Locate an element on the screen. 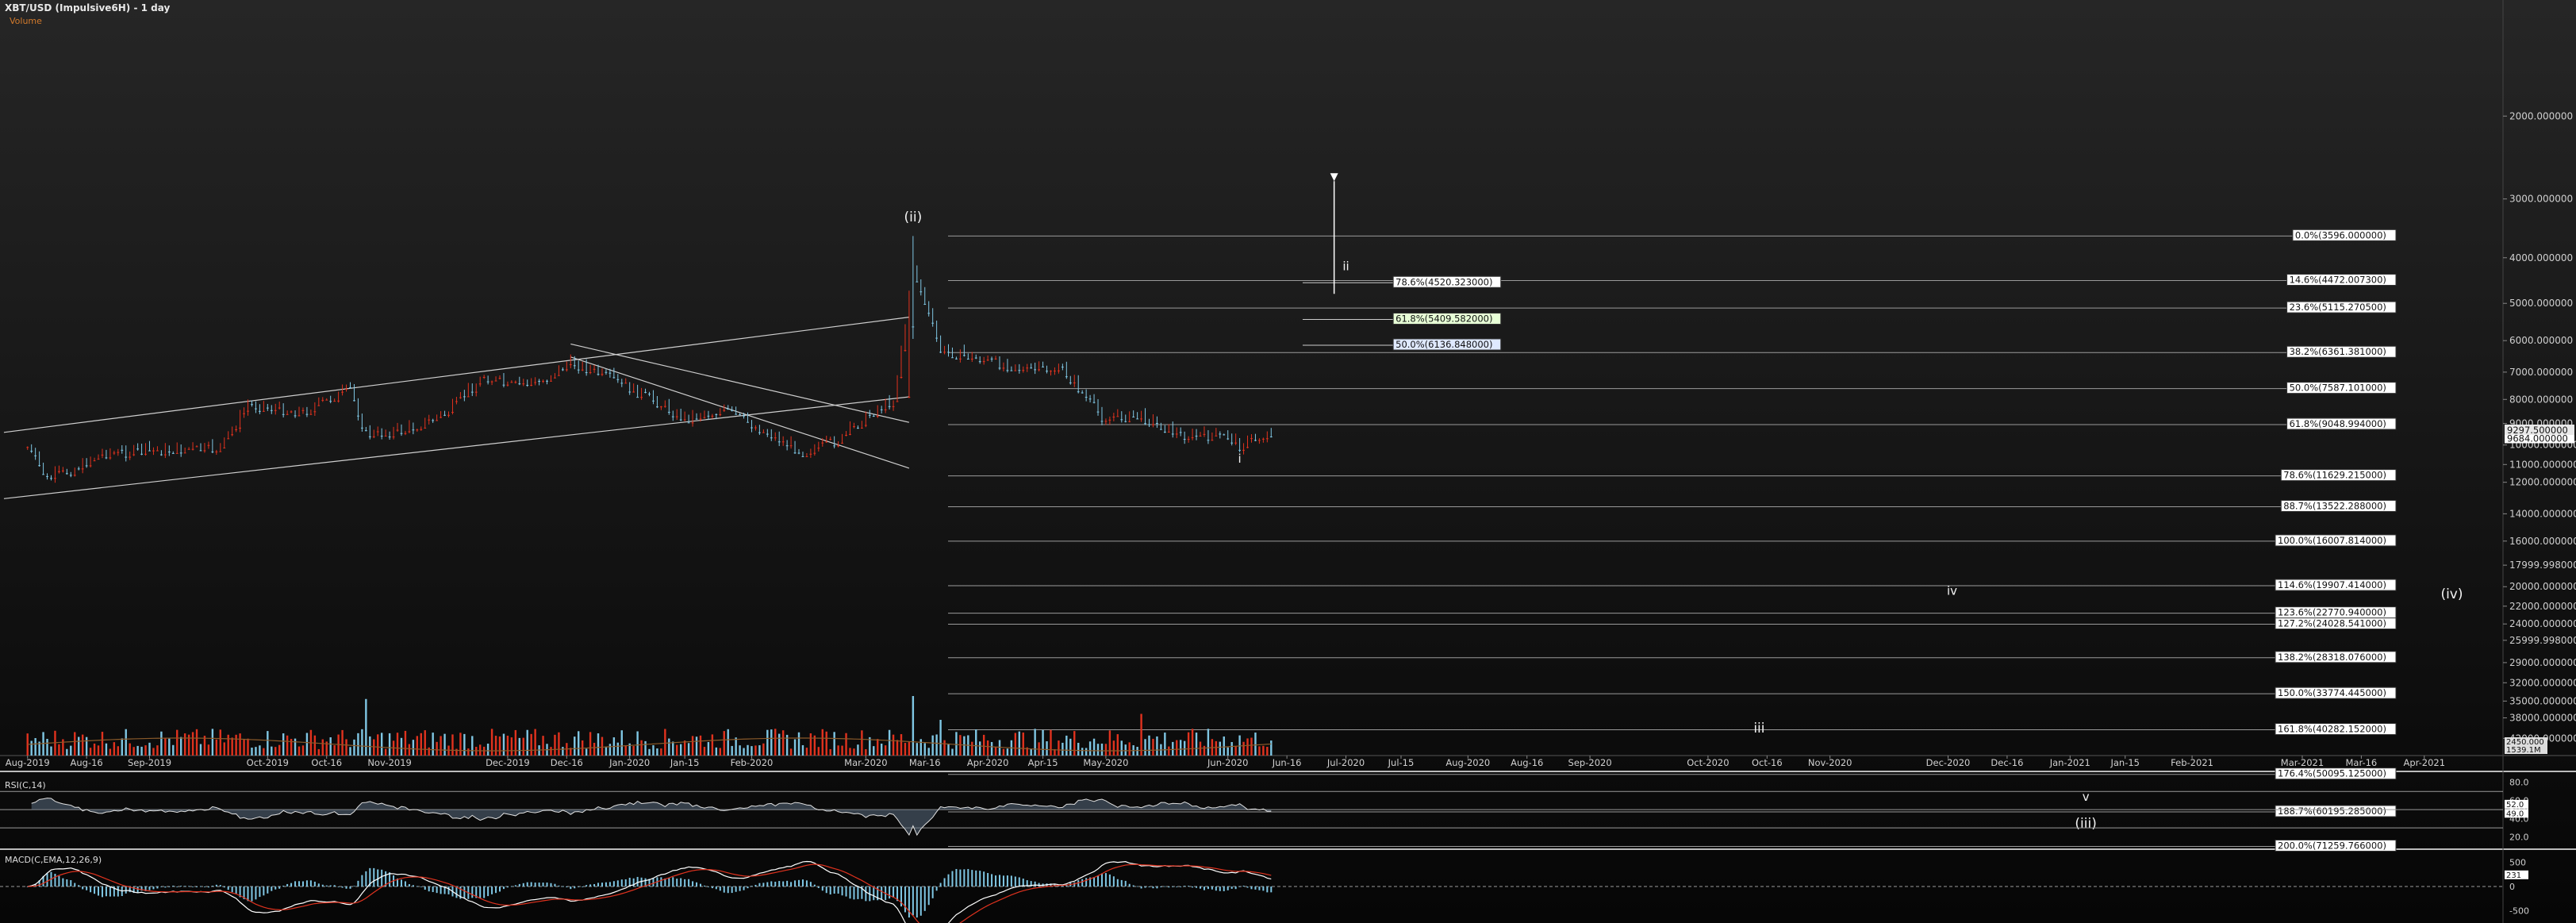 The width and height of the screenshot is (2576, 923). time-tick-label: Jan-2021 is located at coordinates (2069, 762).